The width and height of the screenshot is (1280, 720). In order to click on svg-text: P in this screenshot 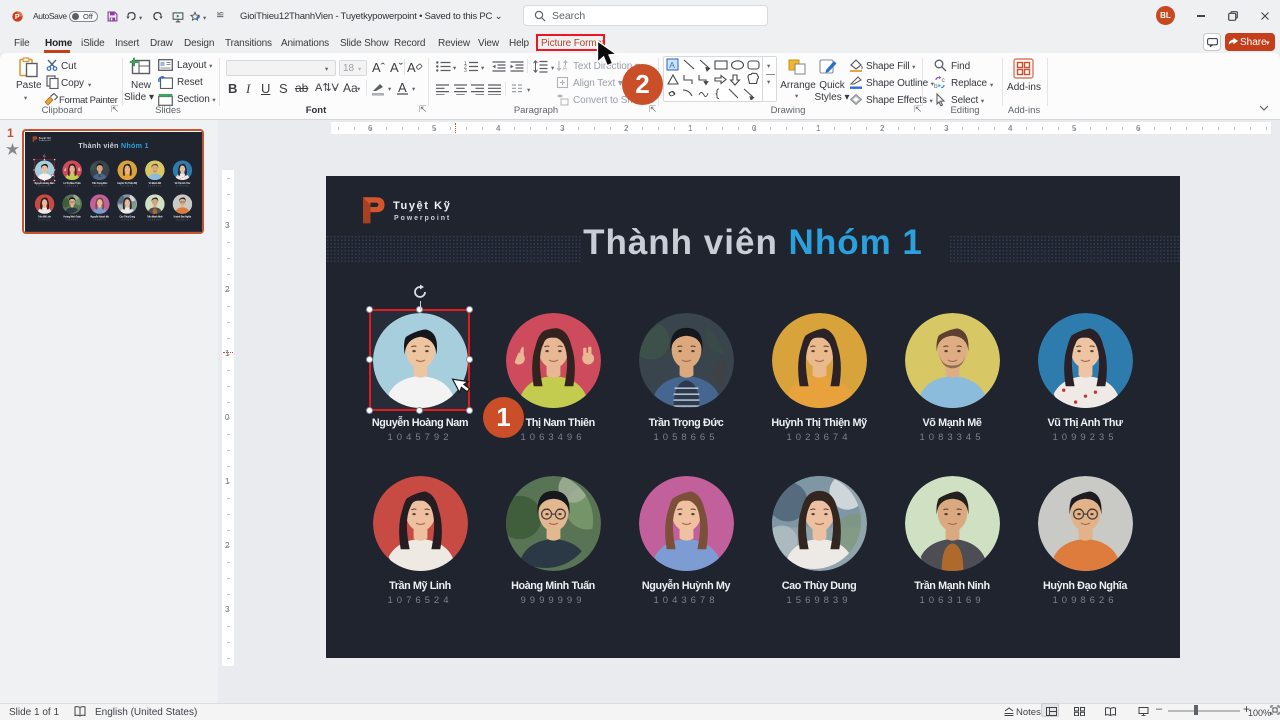, I will do `click(17, 17)`.